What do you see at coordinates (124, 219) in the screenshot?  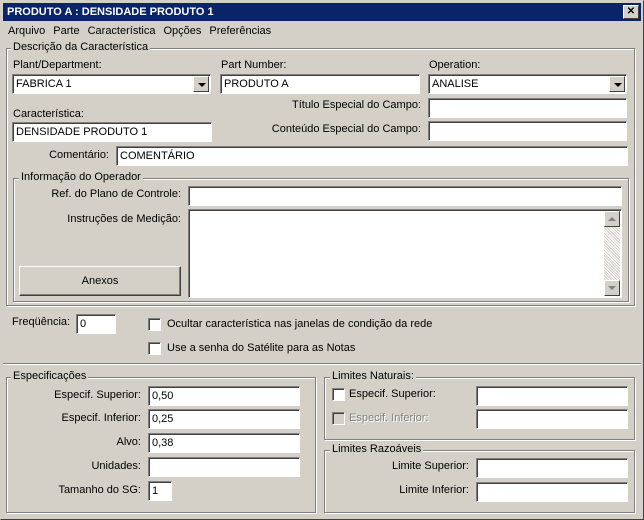 I see `instrucoes-label: Instruções de Medição:` at bounding box center [124, 219].